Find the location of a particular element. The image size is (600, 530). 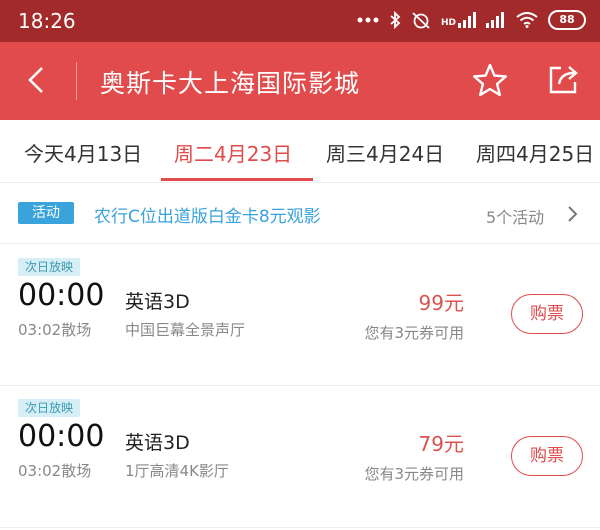

star-icon is located at coordinates (490, 80).